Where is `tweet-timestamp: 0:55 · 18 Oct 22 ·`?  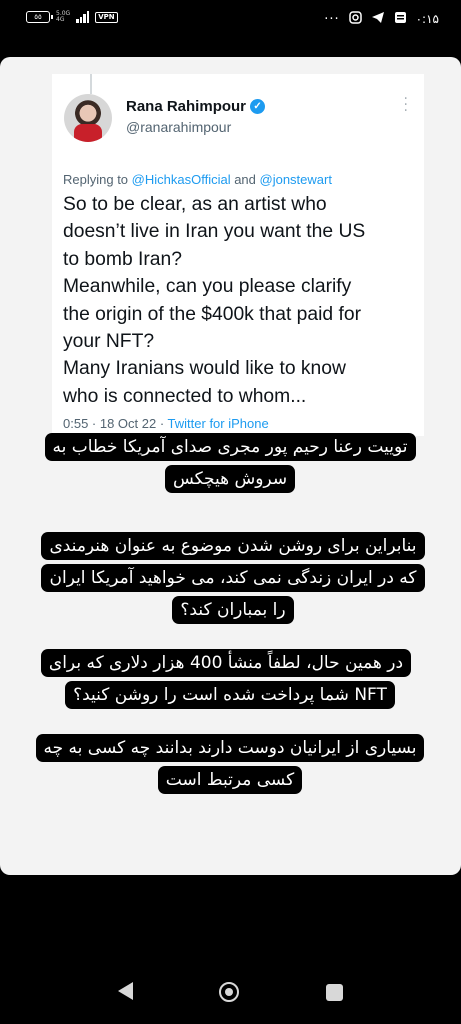
tweet-timestamp: 0:55 · 18 Oct 22 · is located at coordinates (115, 423).